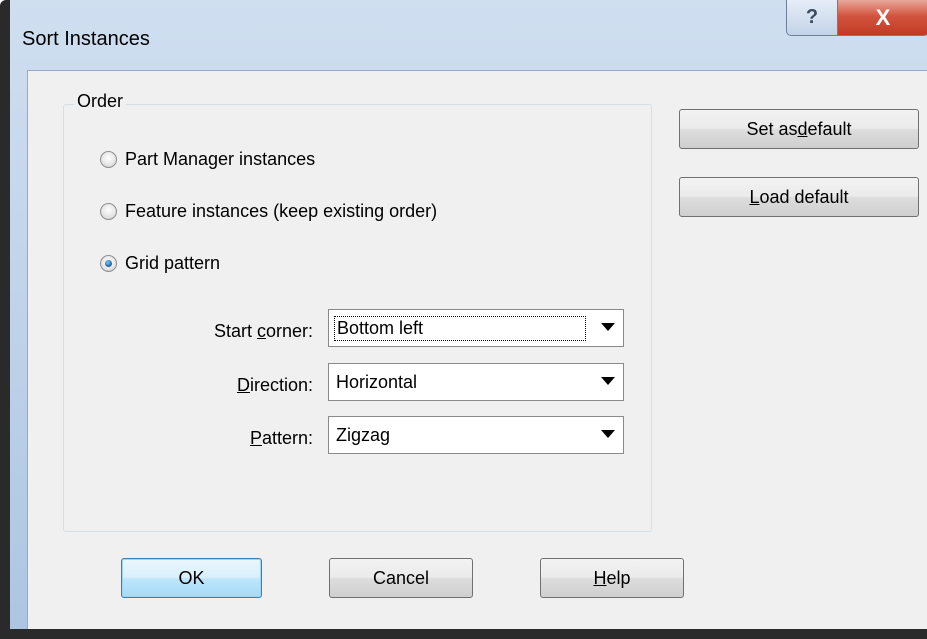 The height and width of the screenshot is (639, 927). What do you see at coordinates (108, 263) in the screenshot?
I see `radio-button-selected` at bounding box center [108, 263].